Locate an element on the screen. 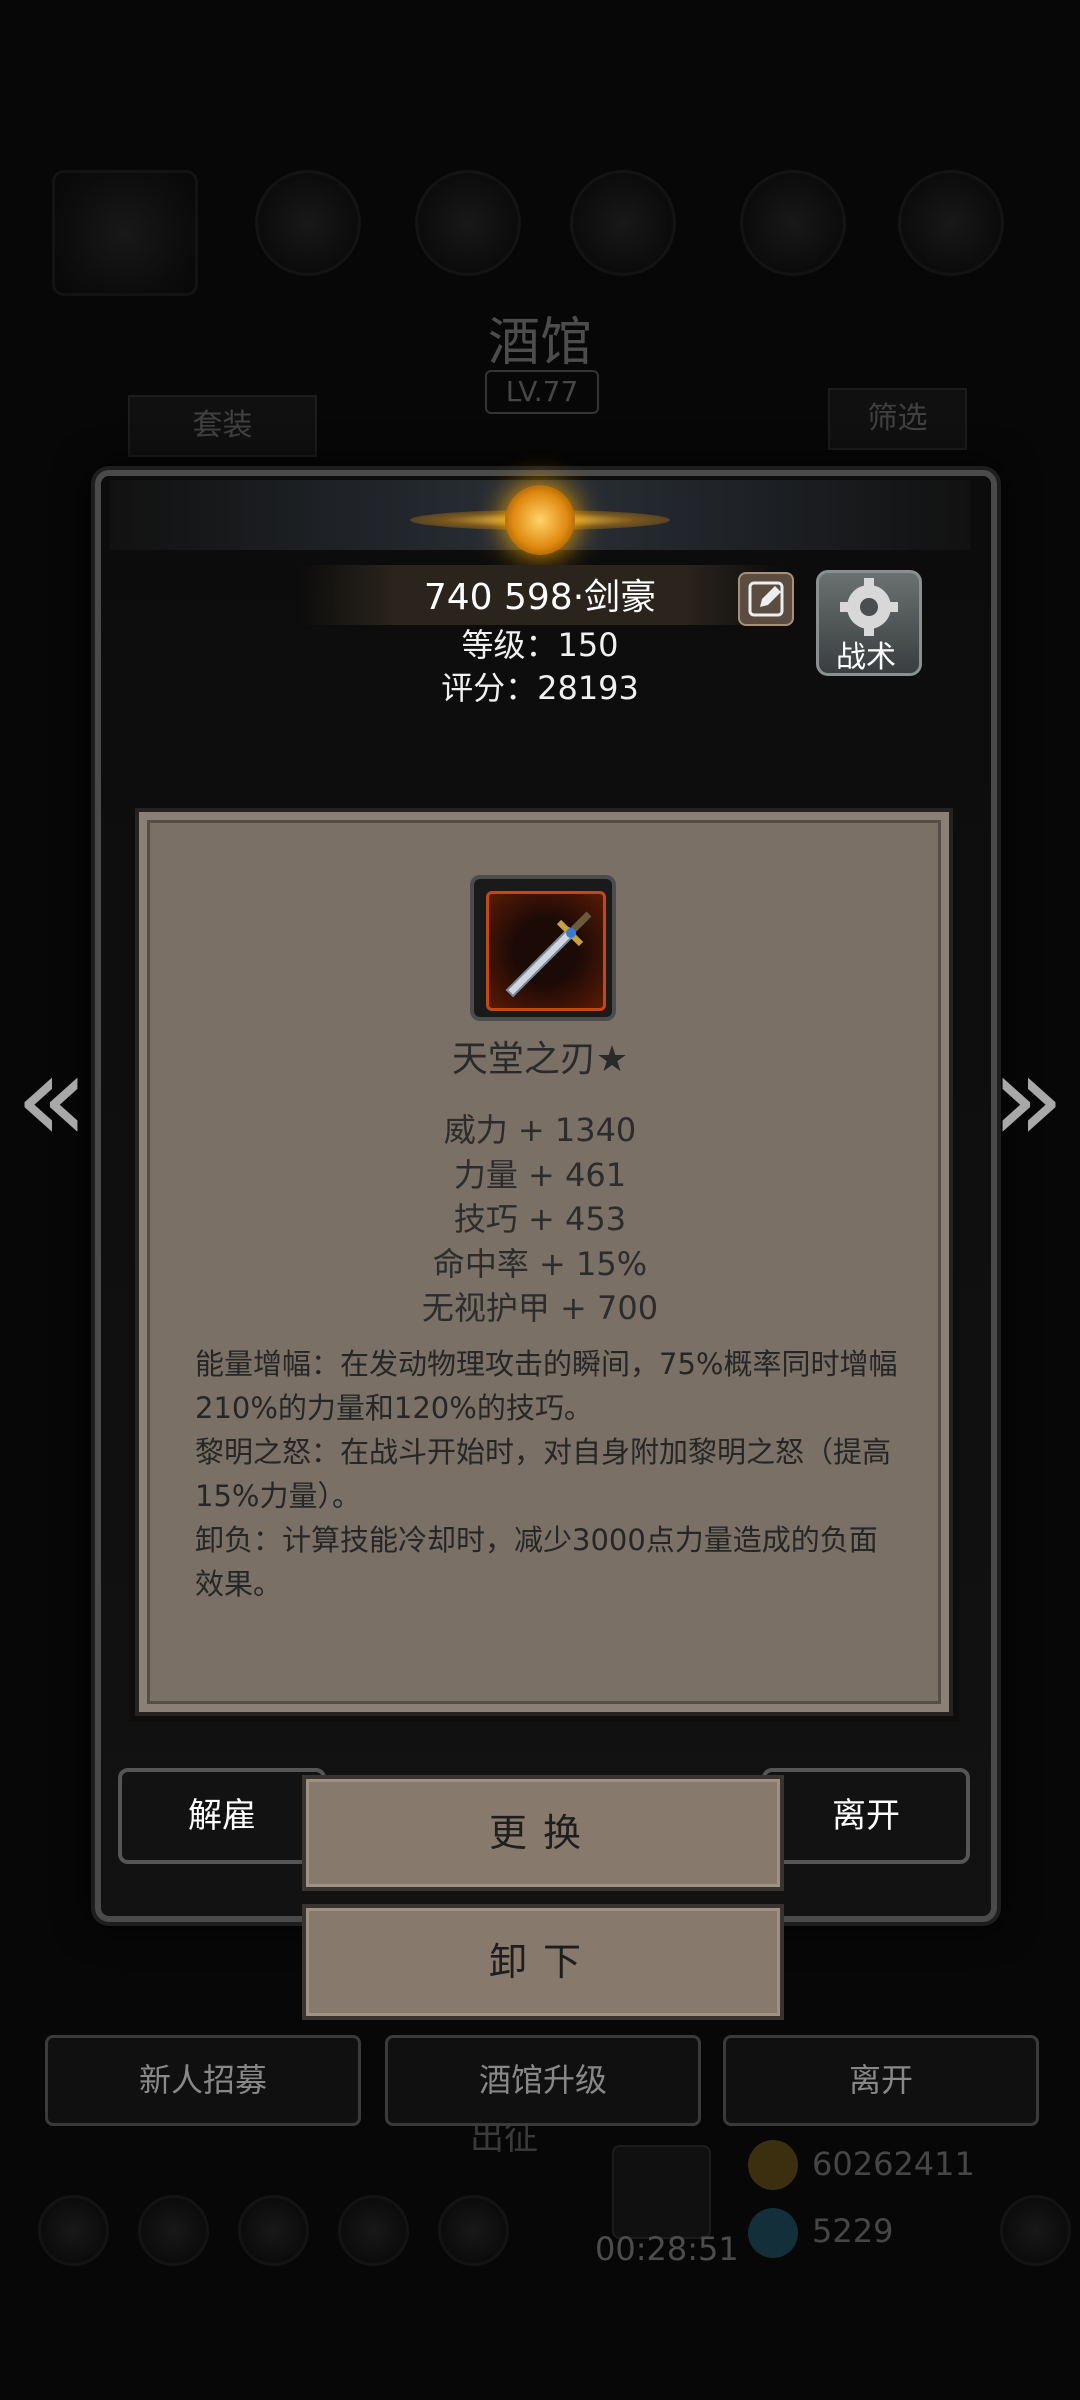 The width and height of the screenshot is (1080, 2400). item-icon-frame is located at coordinates (543, 948).